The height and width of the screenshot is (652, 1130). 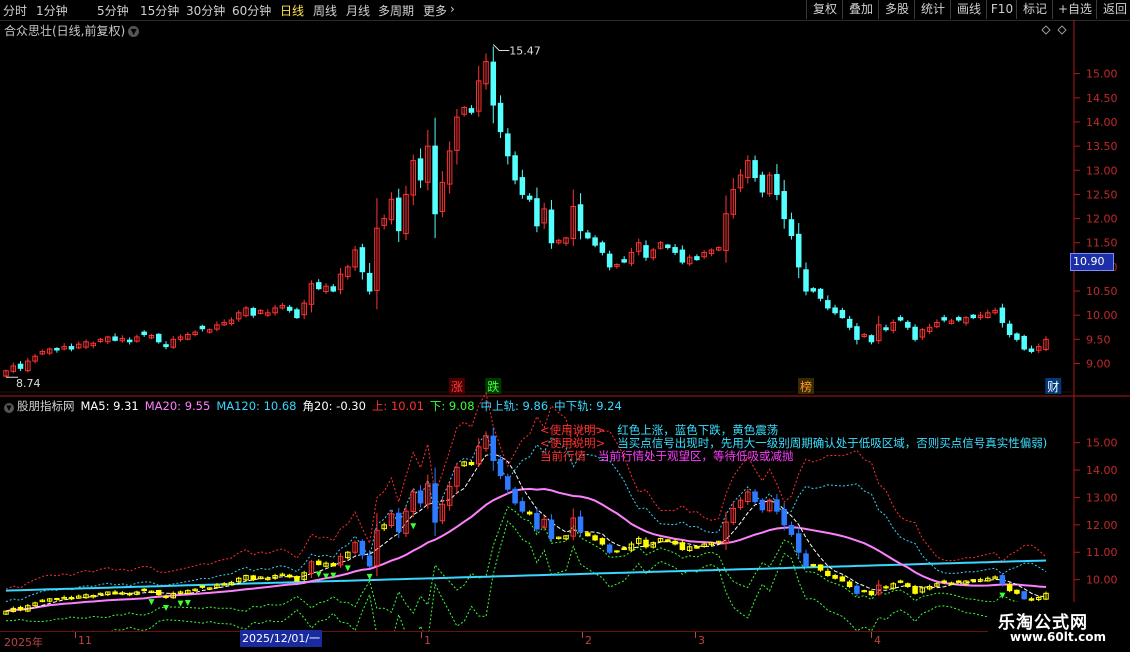 What do you see at coordinates (358, 10) in the screenshot?
I see `period-tab-8: 月线` at bounding box center [358, 10].